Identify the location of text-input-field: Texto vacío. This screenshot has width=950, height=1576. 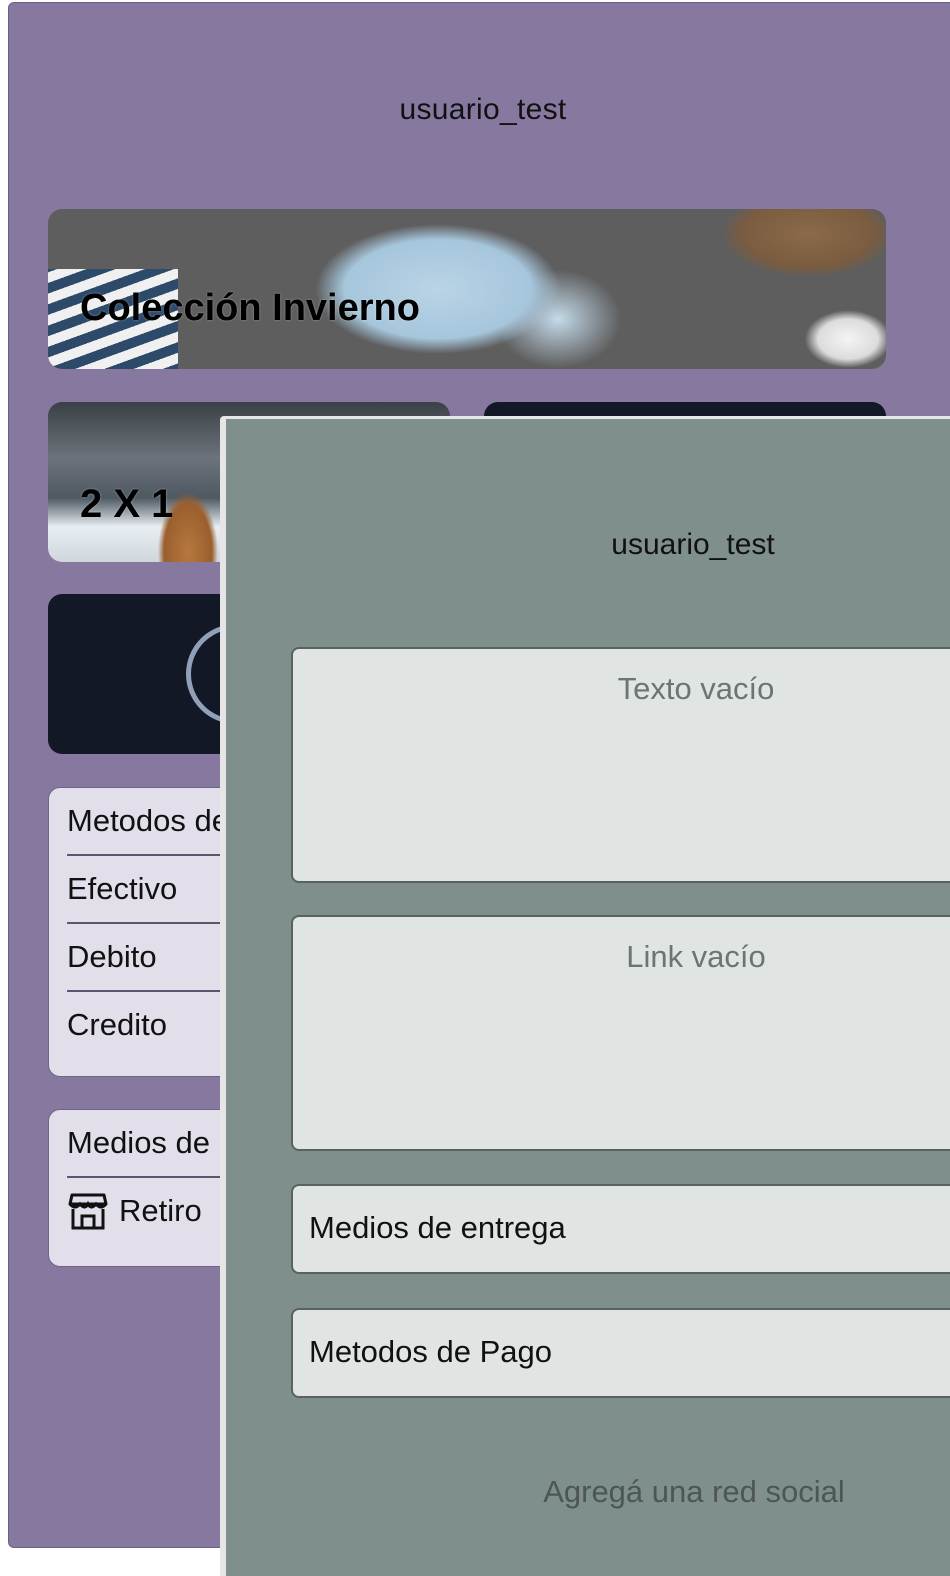
(620, 765).